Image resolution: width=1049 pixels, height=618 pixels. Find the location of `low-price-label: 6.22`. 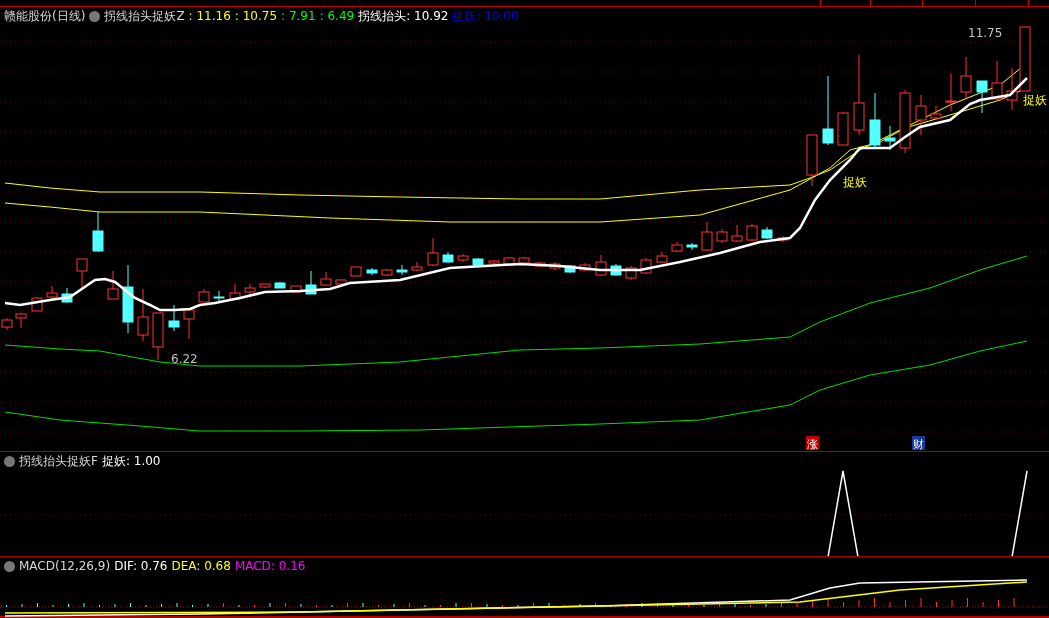

low-price-label: 6.22 is located at coordinates (184, 359).